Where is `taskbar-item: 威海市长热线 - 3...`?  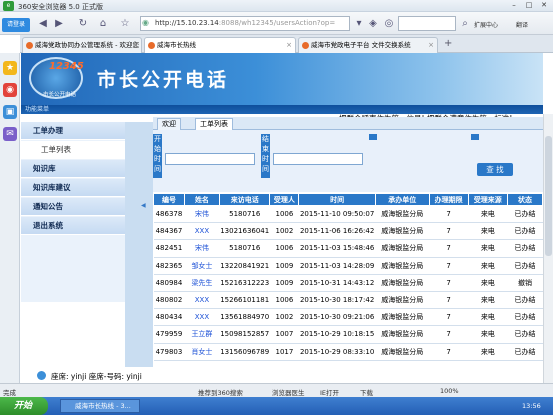 taskbar-item: 威海市长热线 - 3... is located at coordinates (100, 406).